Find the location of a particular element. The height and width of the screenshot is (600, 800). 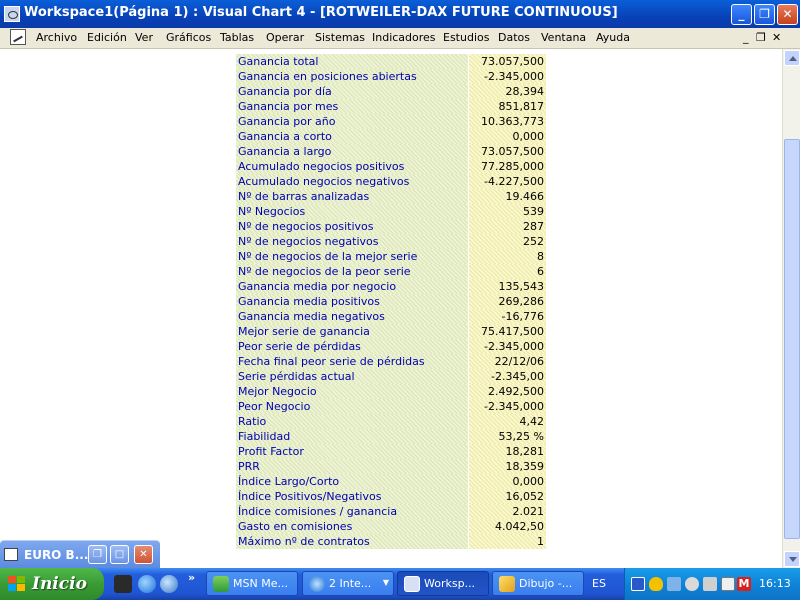

stat-value: 851,817 is located at coordinates (507, 106).